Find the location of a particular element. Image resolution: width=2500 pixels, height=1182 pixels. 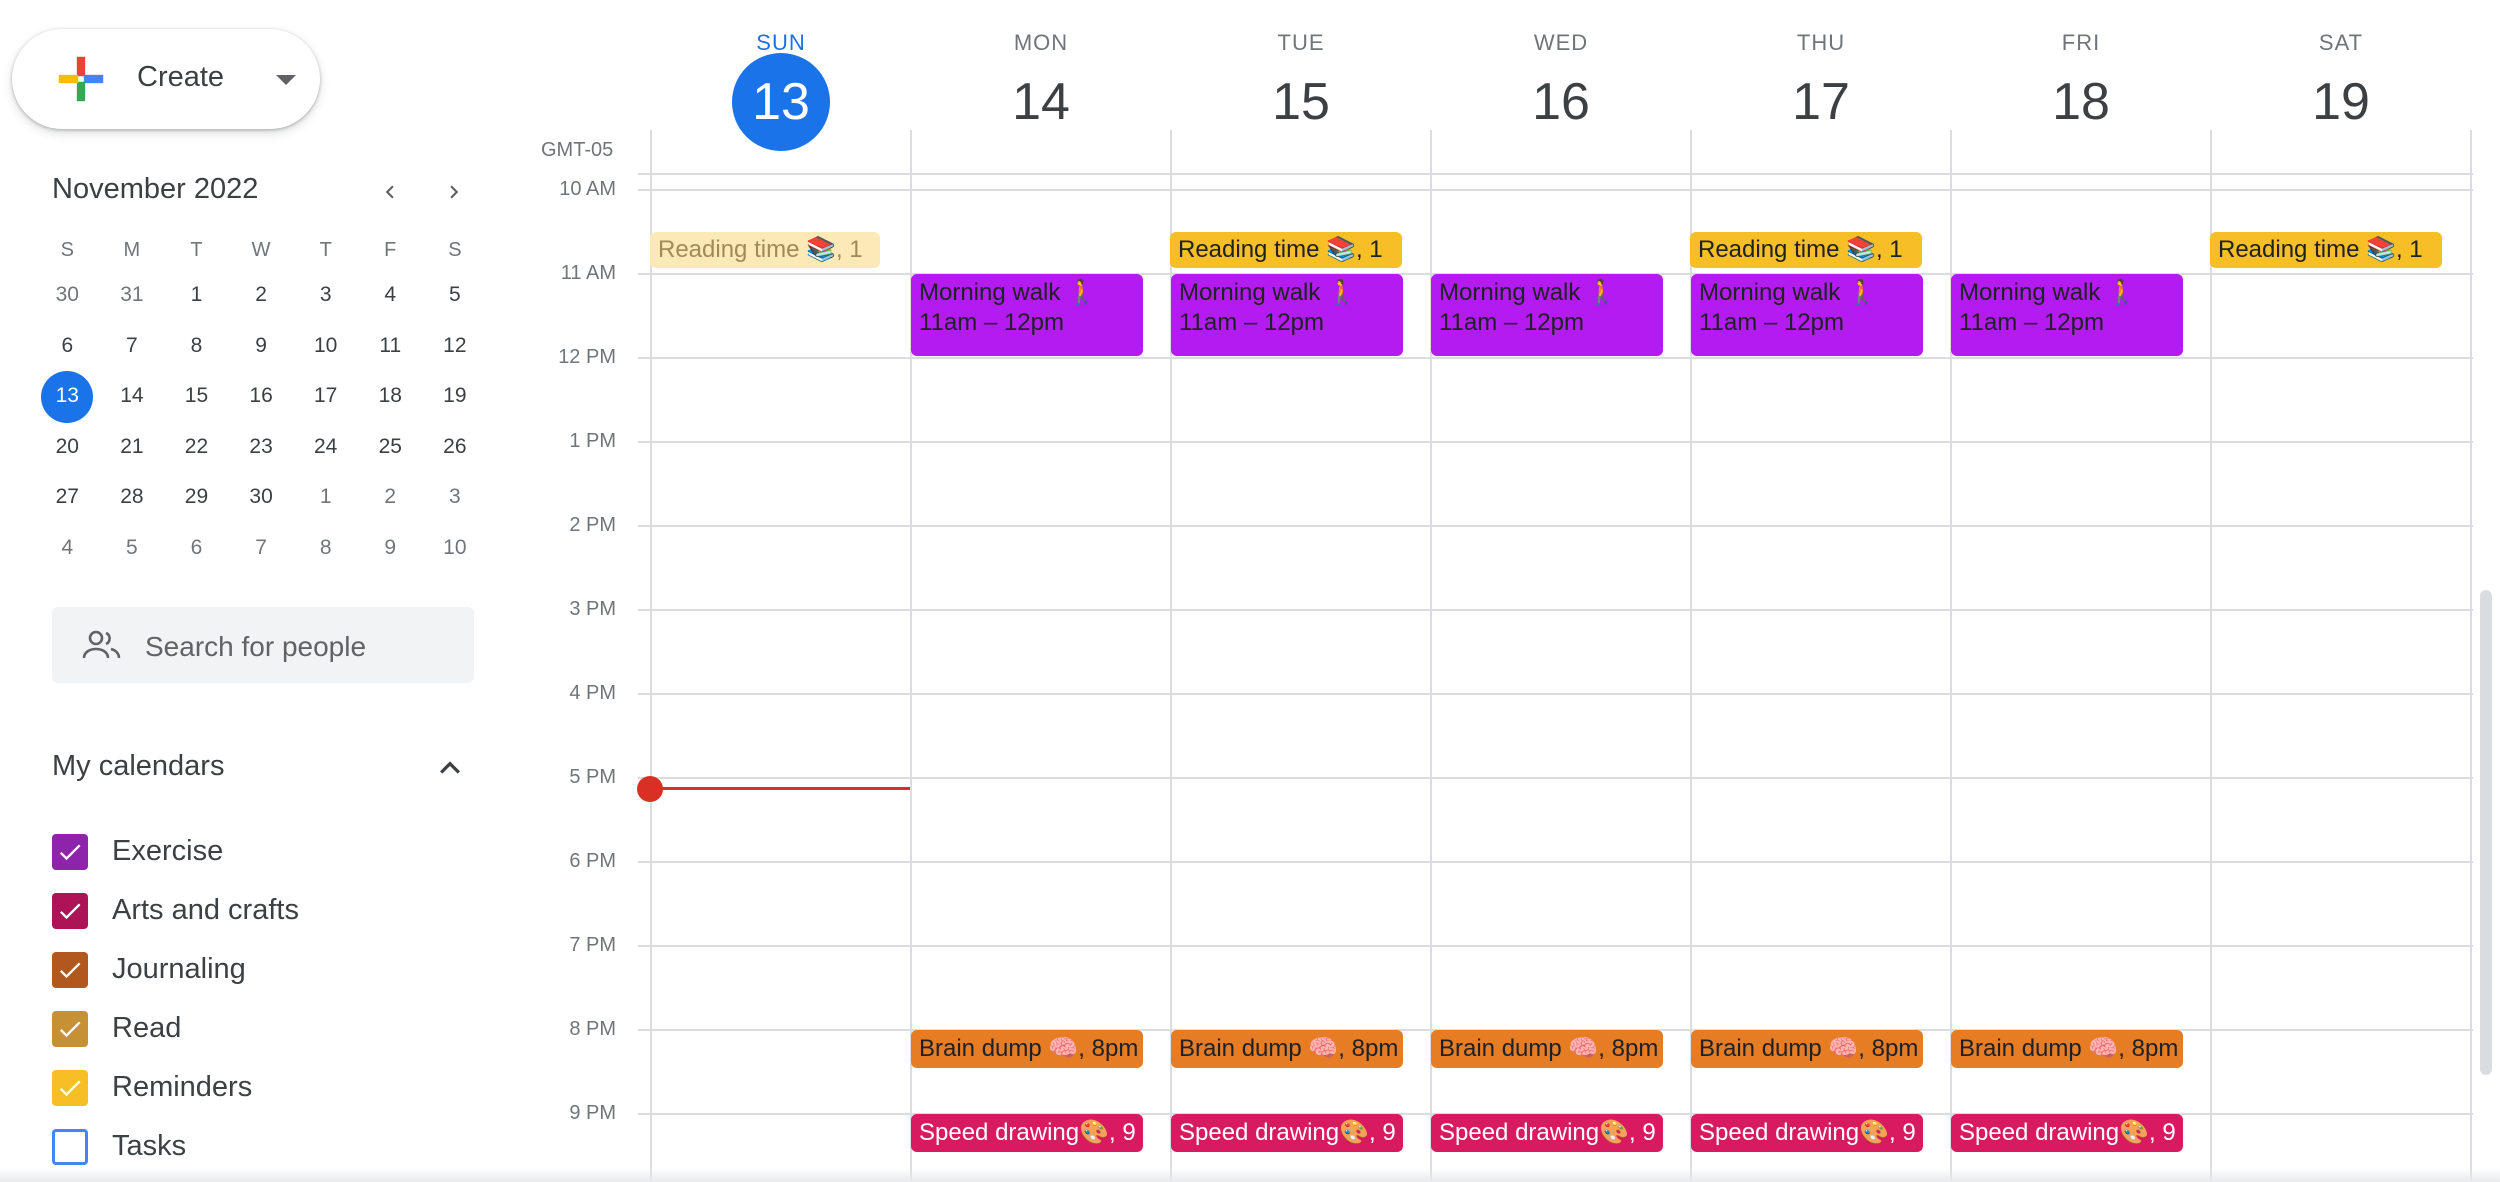

mini-day: 15 is located at coordinates (196, 396).